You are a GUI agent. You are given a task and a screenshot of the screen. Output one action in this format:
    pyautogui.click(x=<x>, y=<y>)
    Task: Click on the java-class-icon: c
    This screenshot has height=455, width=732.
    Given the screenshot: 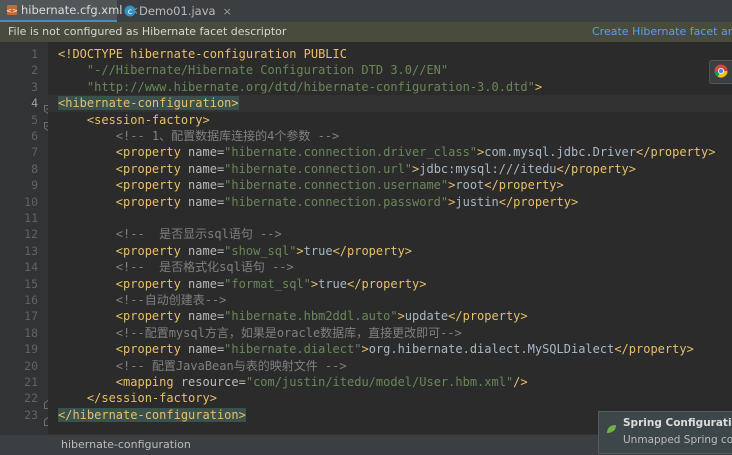 What is the action you would take?
    pyautogui.click(x=130, y=11)
    